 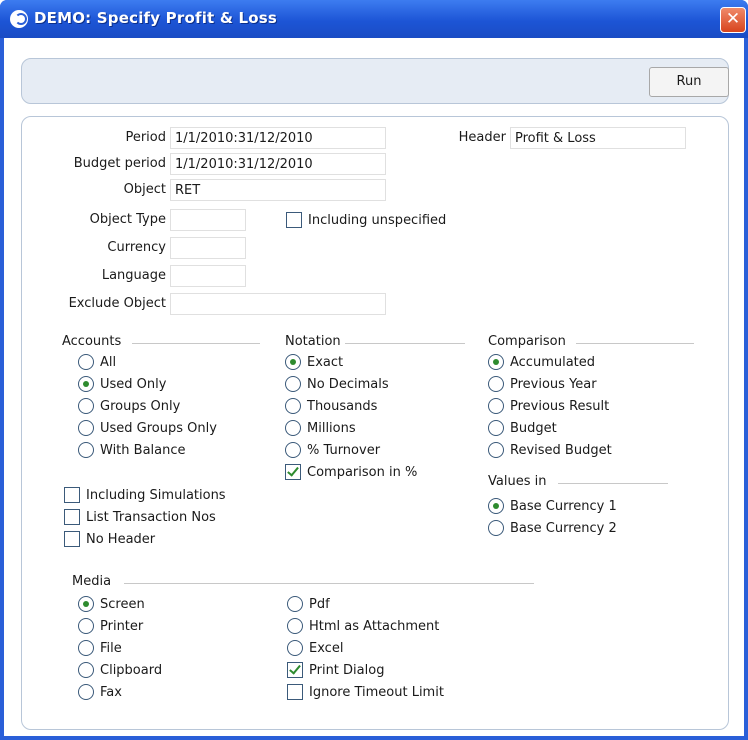 I want to click on media-group-title: Media, so click(x=92, y=581).